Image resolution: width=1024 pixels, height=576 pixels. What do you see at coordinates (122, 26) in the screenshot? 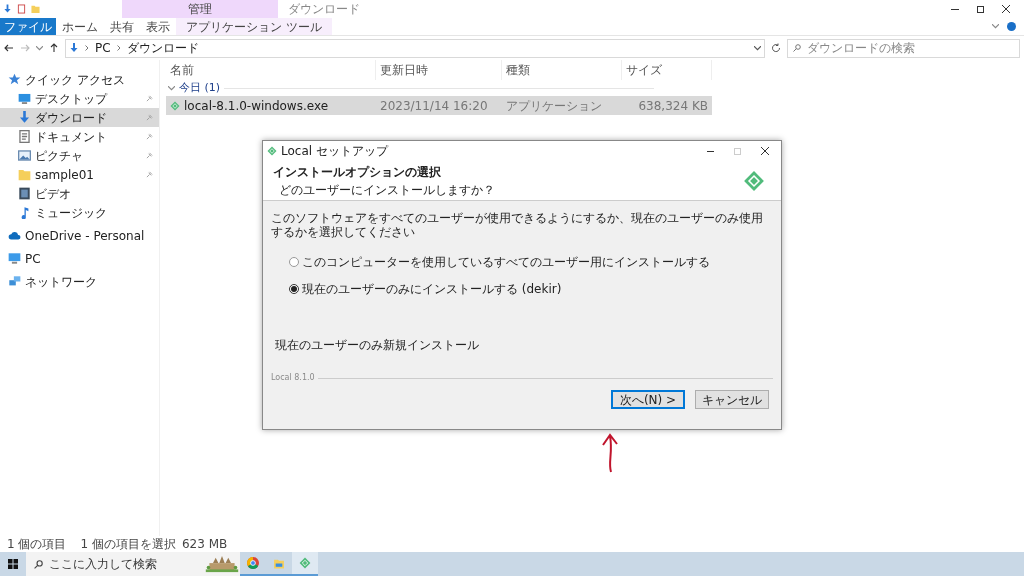
I see `ribbon-tab: 共有` at bounding box center [122, 26].